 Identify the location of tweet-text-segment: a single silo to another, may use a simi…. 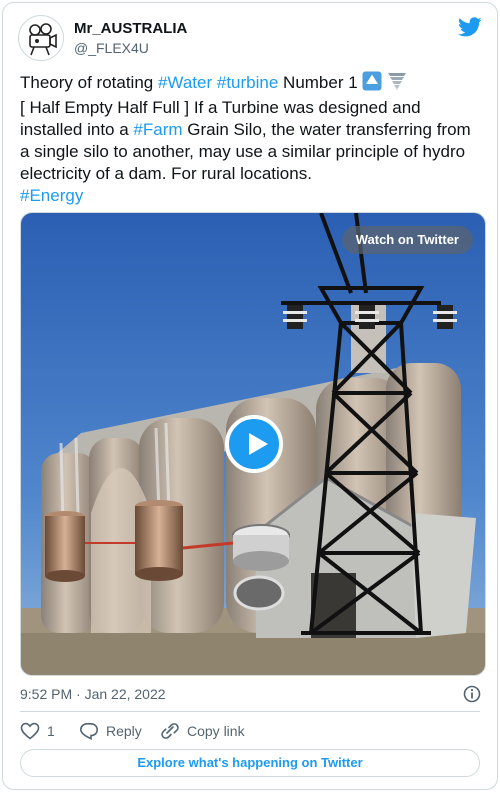
(243, 151).